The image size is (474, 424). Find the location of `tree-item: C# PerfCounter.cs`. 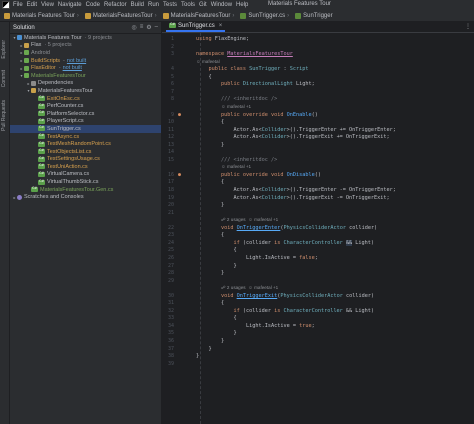

tree-item: C# PerfCounter.cs is located at coordinates (85, 106).